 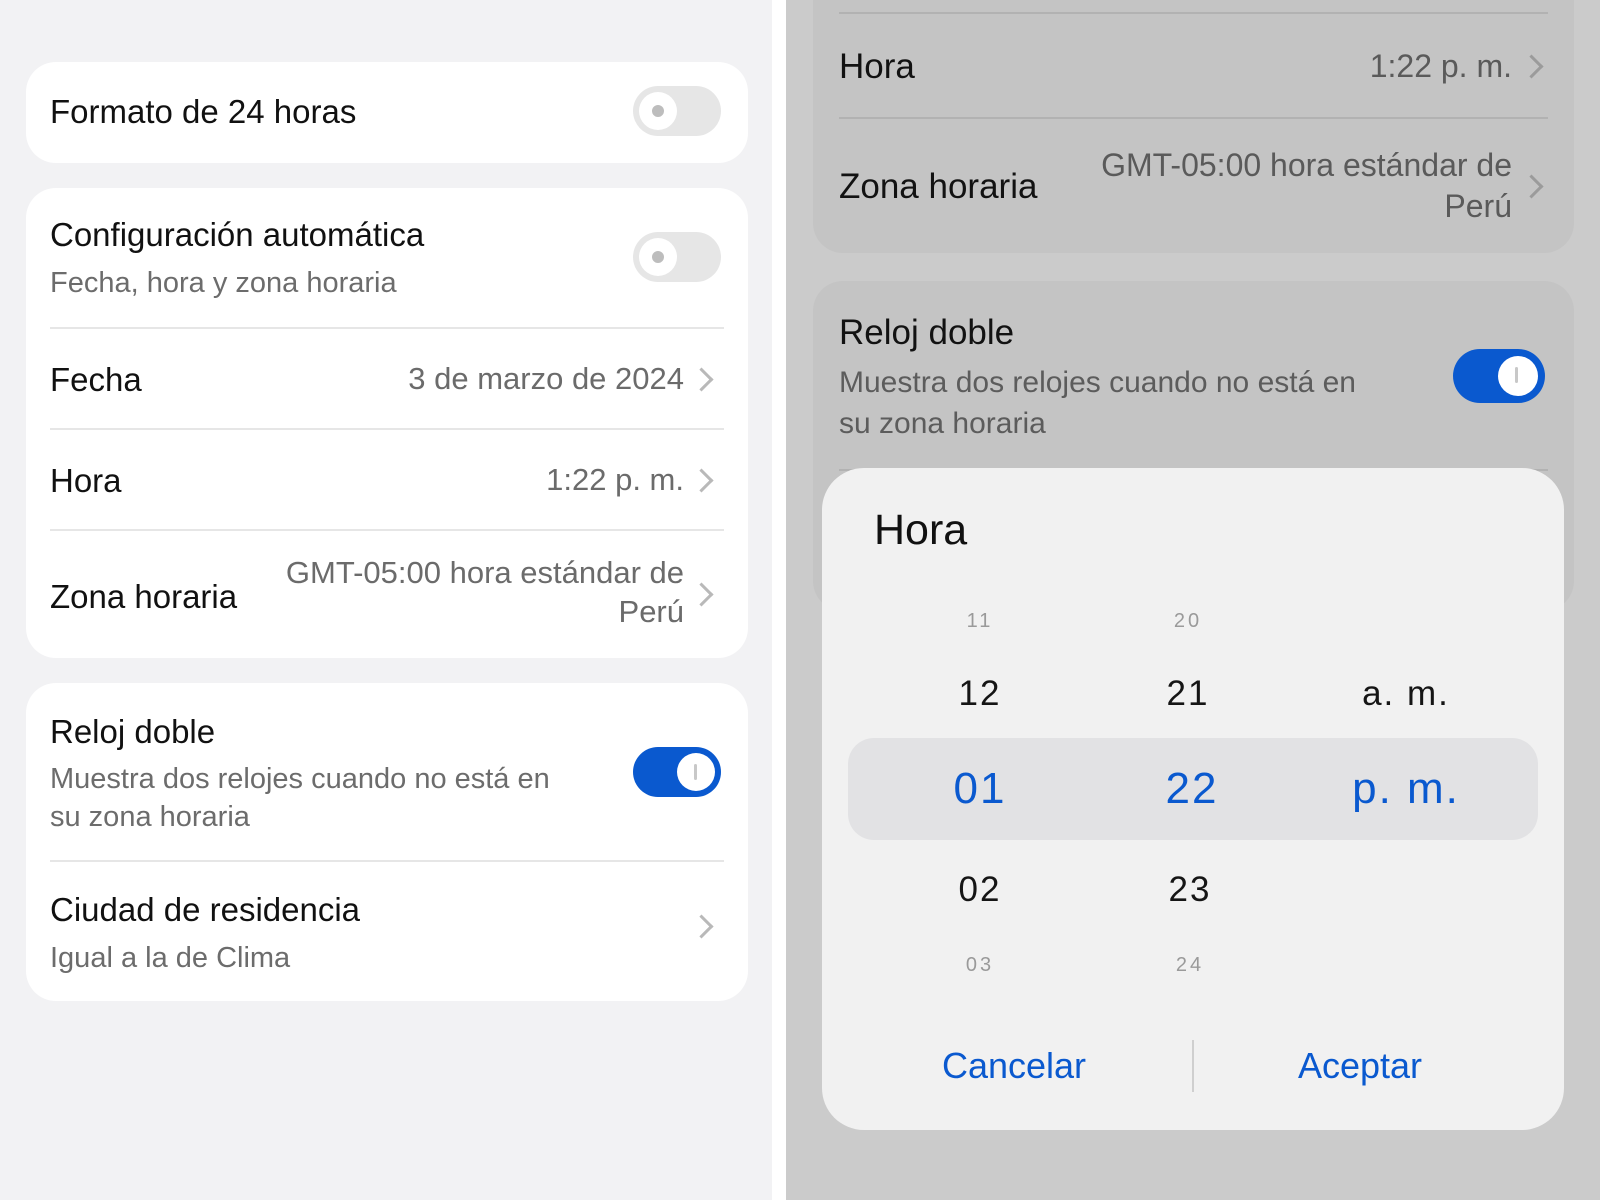 What do you see at coordinates (144, 596) in the screenshot?
I see `timezone-label: Zona horaria` at bounding box center [144, 596].